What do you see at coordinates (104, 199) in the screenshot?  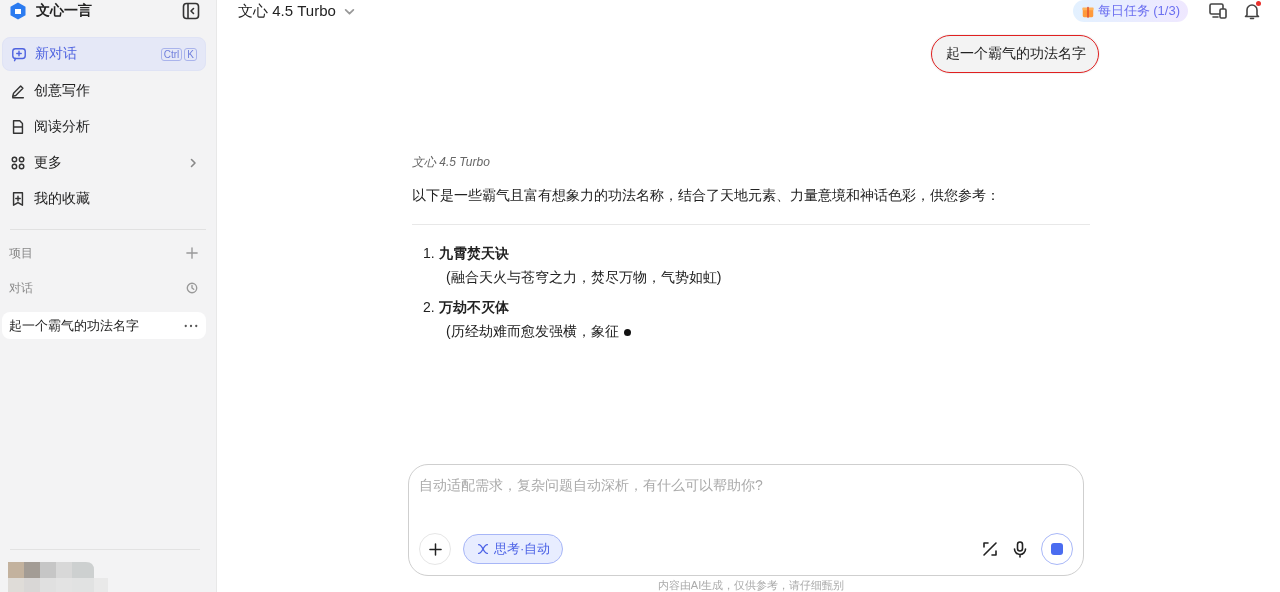 I see `nav-item: 我的收藏` at bounding box center [104, 199].